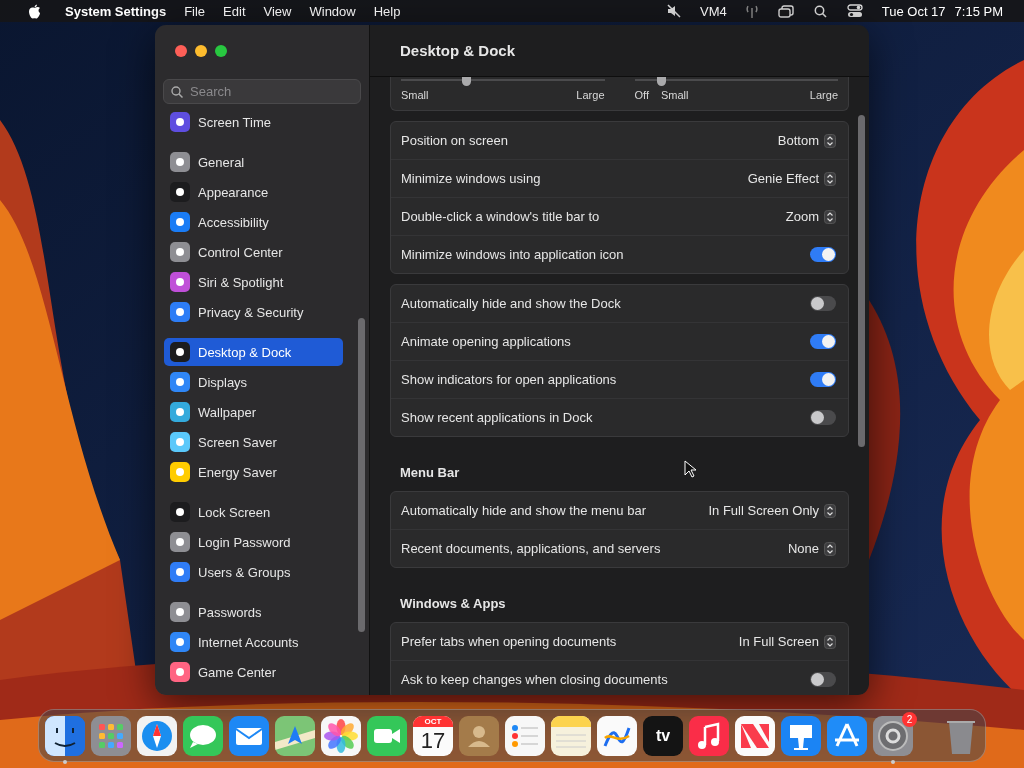 This screenshot has height=768, width=1024. Describe the element at coordinates (387, 735) in the screenshot. I see `video-camera-icon` at that location.